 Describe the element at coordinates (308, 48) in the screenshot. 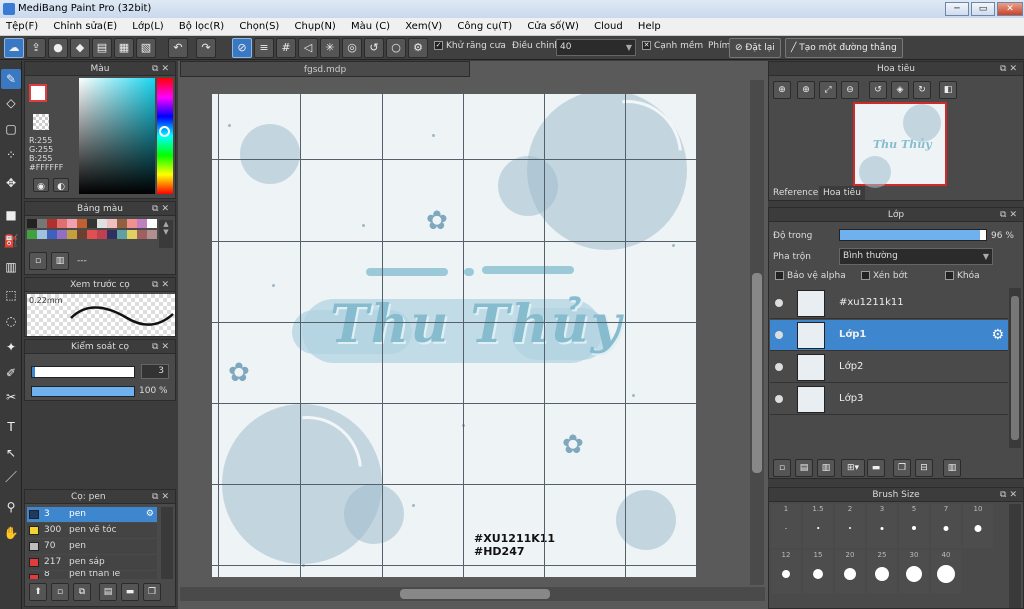

I see `vanish-snap-icon: ◁` at that location.